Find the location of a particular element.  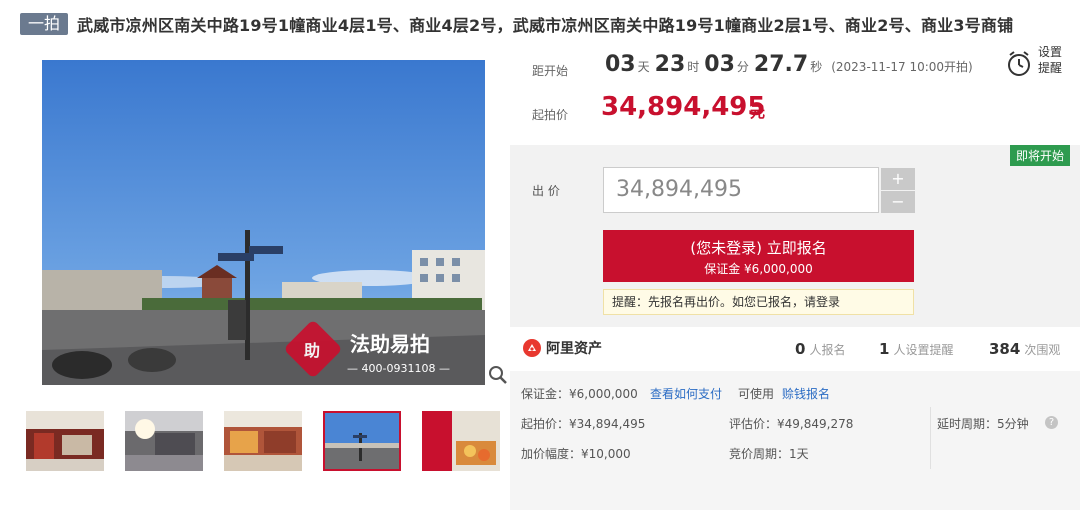

decrease-bid-button: − is located at coordinates (898, 202).